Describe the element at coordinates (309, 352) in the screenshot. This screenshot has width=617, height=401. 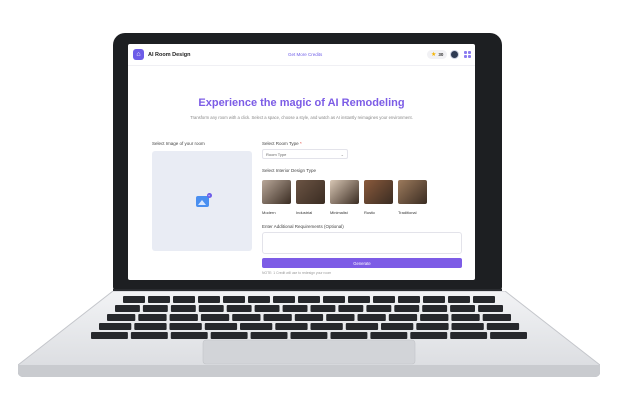
I see `trackpad` at that location.